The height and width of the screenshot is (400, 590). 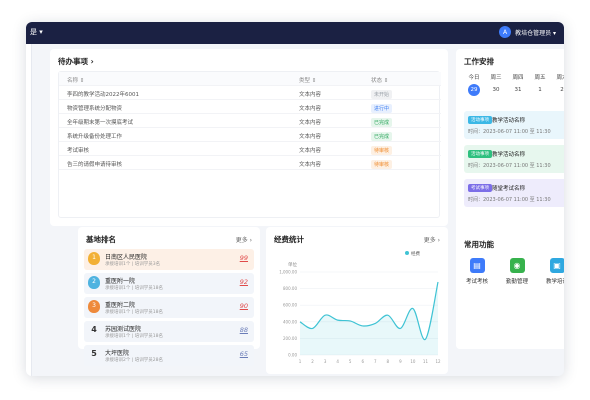 What do you see at coordinates (95, 137) in the screenshot?
I see `task-name: 系统升级备份处理工作` at bounding box center [95, 137].